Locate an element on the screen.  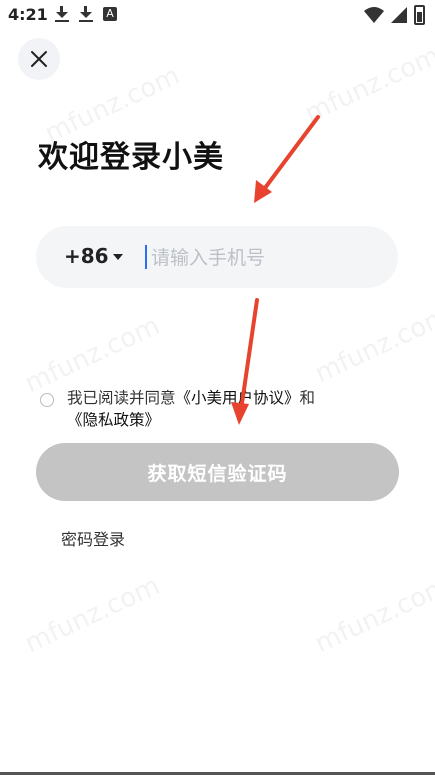
page-title: 欢迎登录小美 is located at coordinates (131, 157).